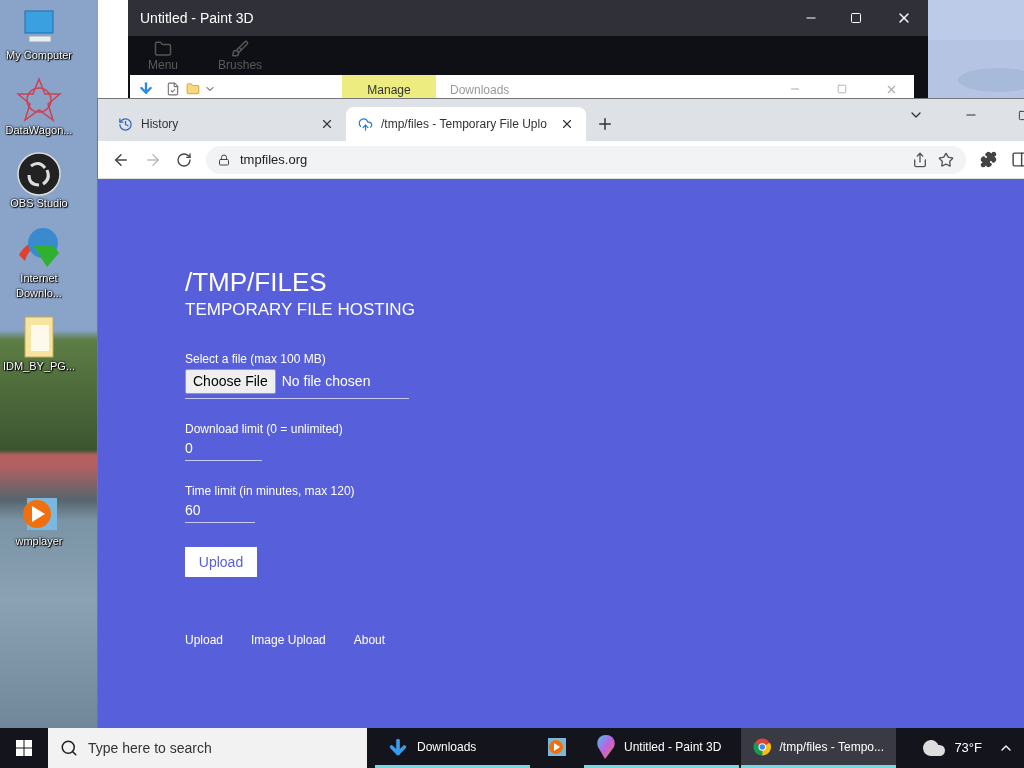  What do you see at coordinates (69, 748) in the screenshot?
I see `search-icon` at bounding box center [69, 748].